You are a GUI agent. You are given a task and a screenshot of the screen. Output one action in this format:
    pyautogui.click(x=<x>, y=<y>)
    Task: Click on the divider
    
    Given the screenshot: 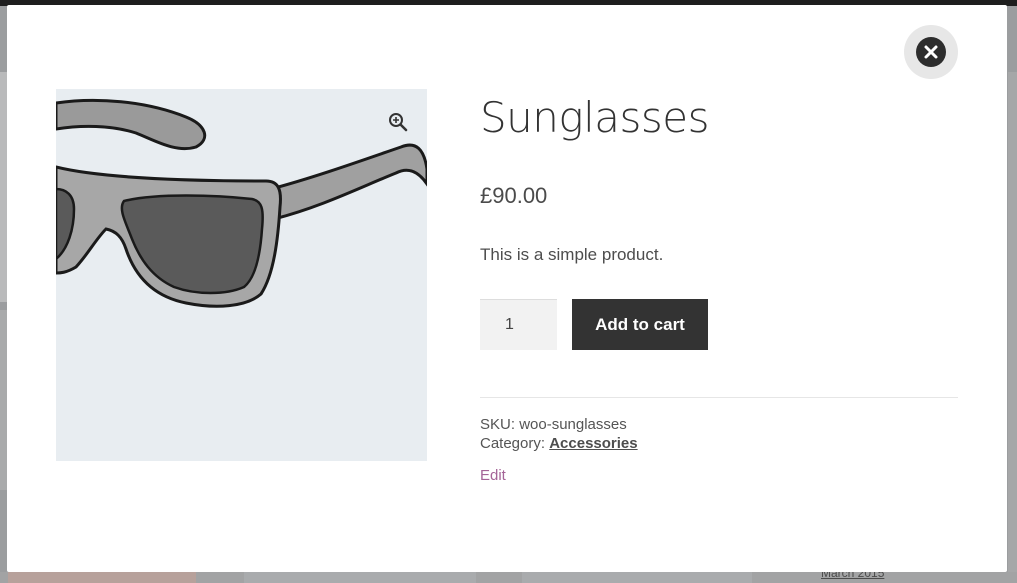 What is the action you would take?
    pyautogui.click(x=719, y=397)
    